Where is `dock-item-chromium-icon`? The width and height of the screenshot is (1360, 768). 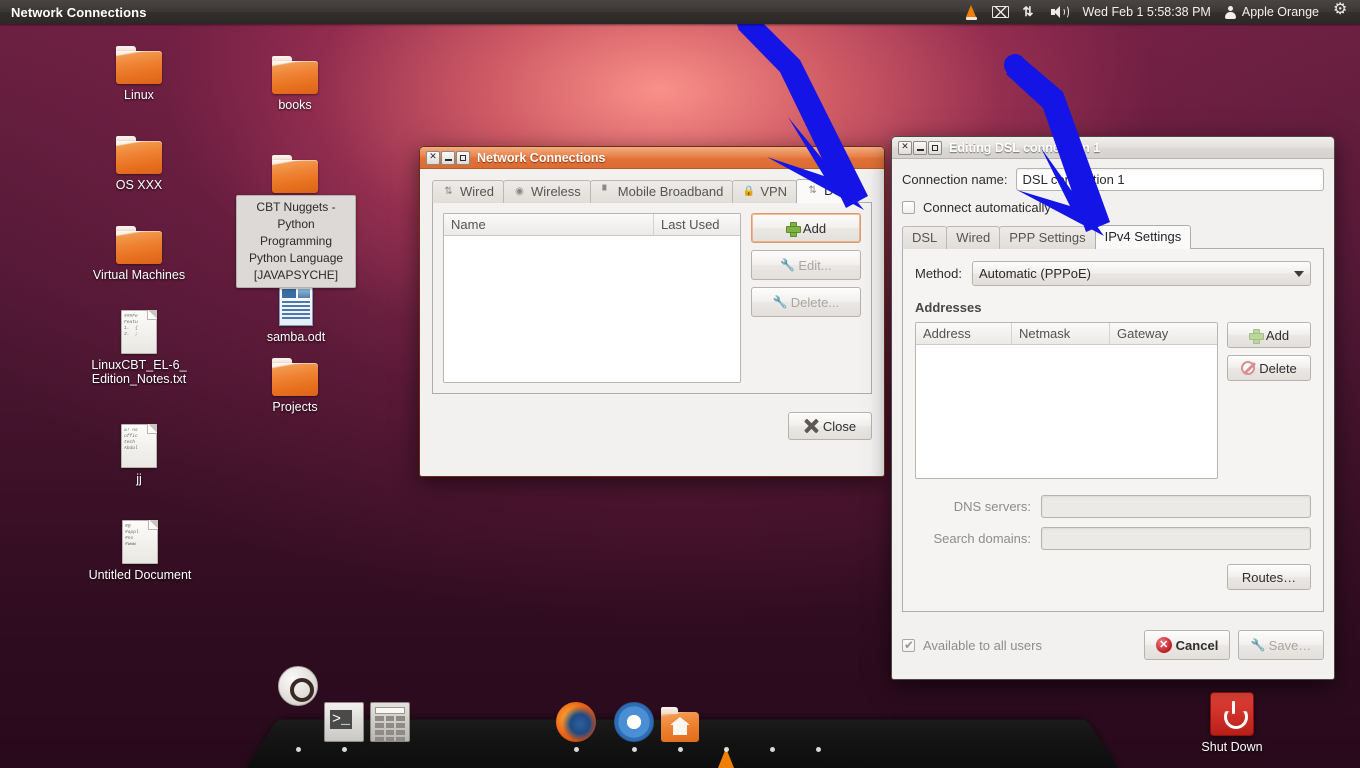
dock-item-chromium-icon is located at coordinates (634, 722).